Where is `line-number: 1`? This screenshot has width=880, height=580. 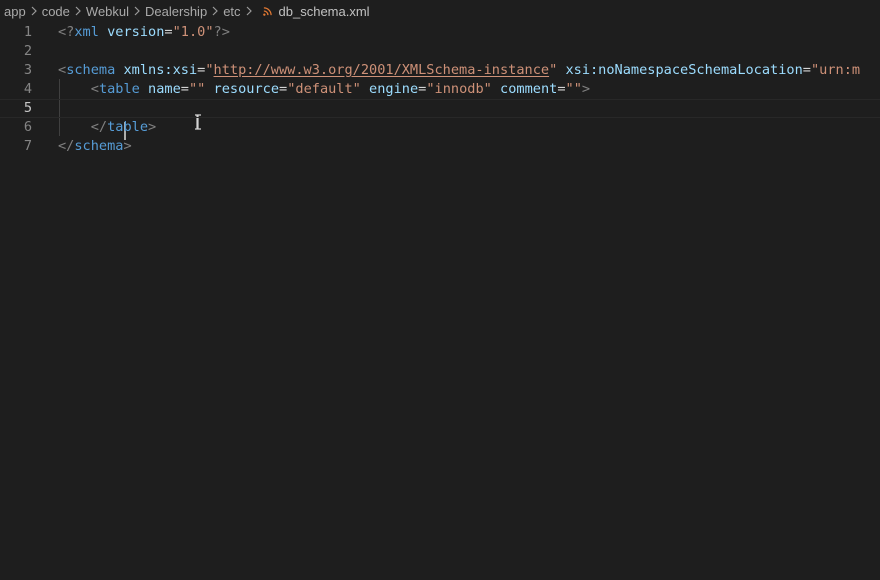 line-number: 1 is located at coordinates (27, 32).